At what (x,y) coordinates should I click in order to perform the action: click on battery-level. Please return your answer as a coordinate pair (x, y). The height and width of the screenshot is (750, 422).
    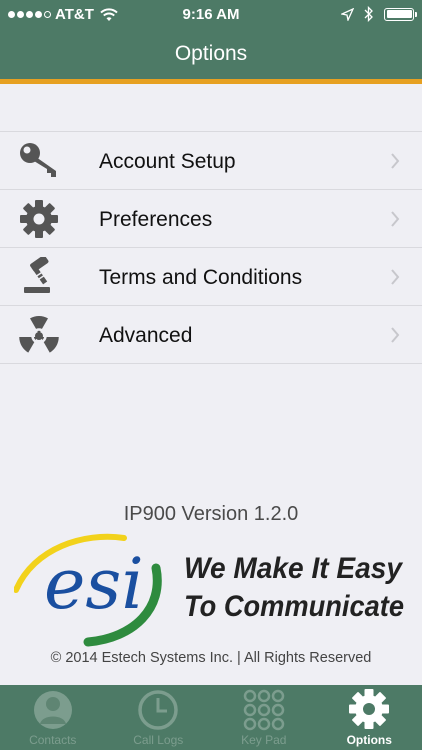
    Looking at the image, I should click on (399, 14).